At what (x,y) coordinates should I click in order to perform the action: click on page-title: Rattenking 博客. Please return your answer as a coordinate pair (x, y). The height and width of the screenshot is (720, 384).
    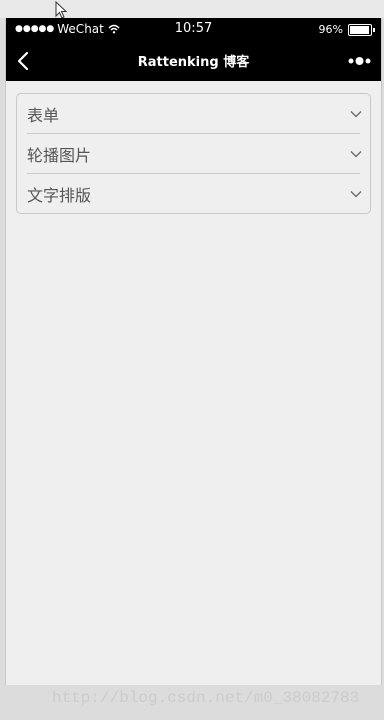
    Looking at the image, I should click on (193, 62).